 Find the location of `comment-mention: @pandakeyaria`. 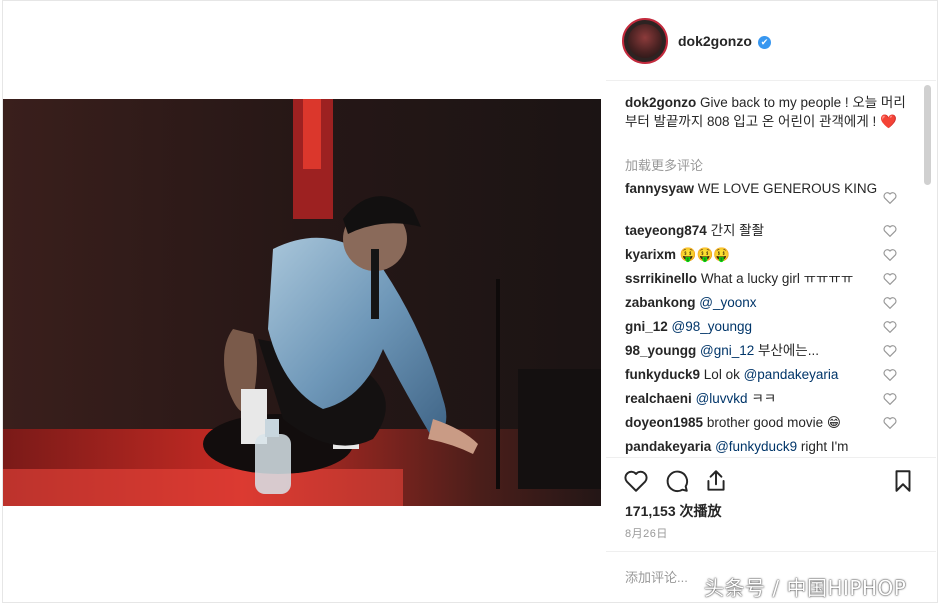

comment-mention: @pandakeyaria is located at coordinates (791, 374).